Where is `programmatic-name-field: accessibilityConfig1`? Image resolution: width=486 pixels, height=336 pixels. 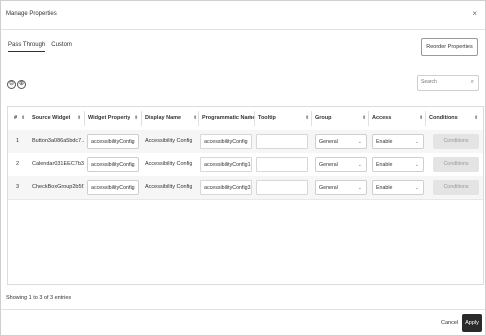 programmatic-name-field: accessibilityConfig1 is located at coordinates (226, 164).